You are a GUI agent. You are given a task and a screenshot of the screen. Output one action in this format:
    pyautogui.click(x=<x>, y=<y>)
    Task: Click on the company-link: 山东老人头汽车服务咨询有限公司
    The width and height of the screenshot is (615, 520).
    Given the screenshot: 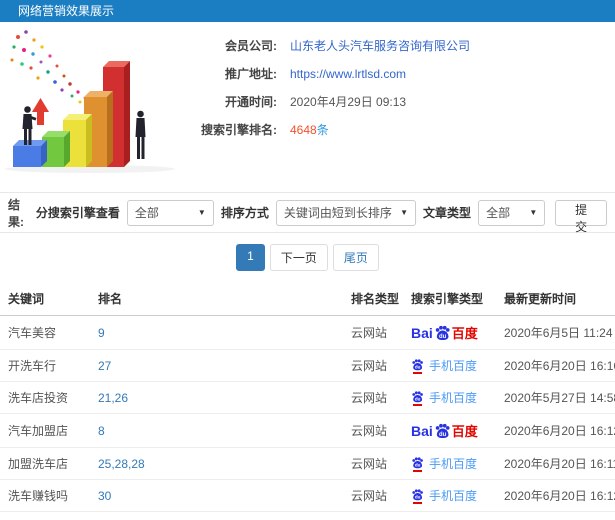 What is the action you would take?
    pyautogui.click(x=380, y=46)
    